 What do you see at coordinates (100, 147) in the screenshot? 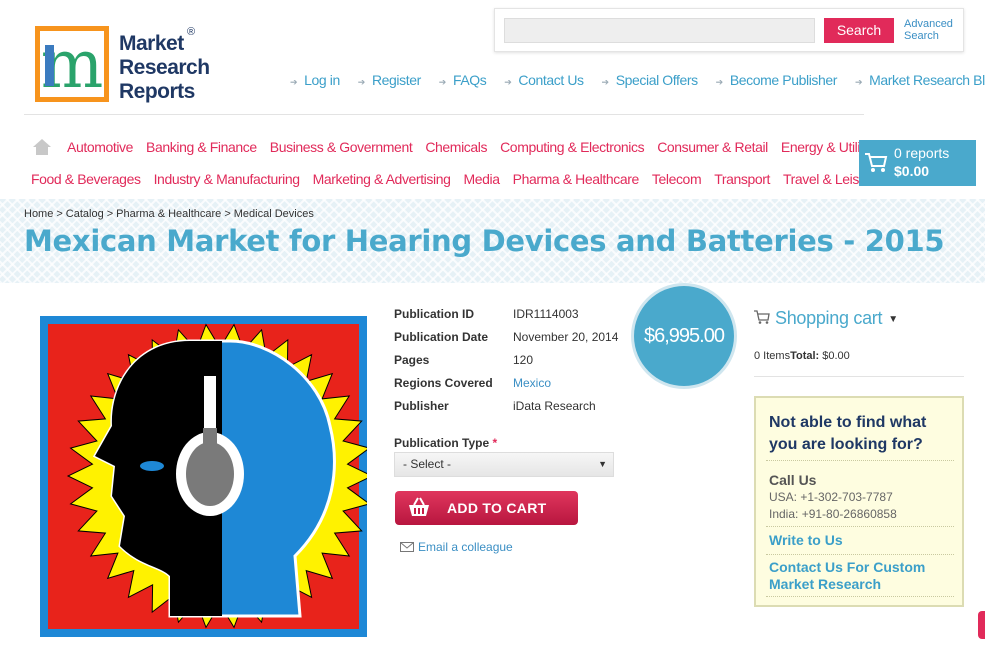
I see `category-automotive: Automotive` at bounding box center [100, 147].